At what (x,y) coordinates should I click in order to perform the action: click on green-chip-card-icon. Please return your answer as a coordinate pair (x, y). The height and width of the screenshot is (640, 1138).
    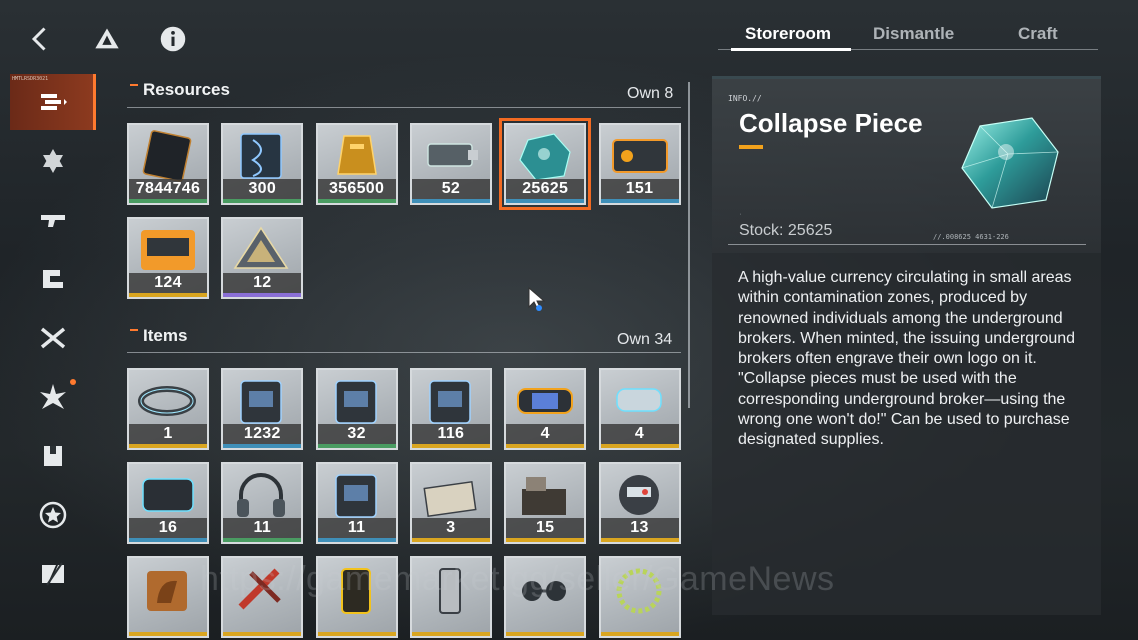
    Looking at the image, I should click on (357, 401).